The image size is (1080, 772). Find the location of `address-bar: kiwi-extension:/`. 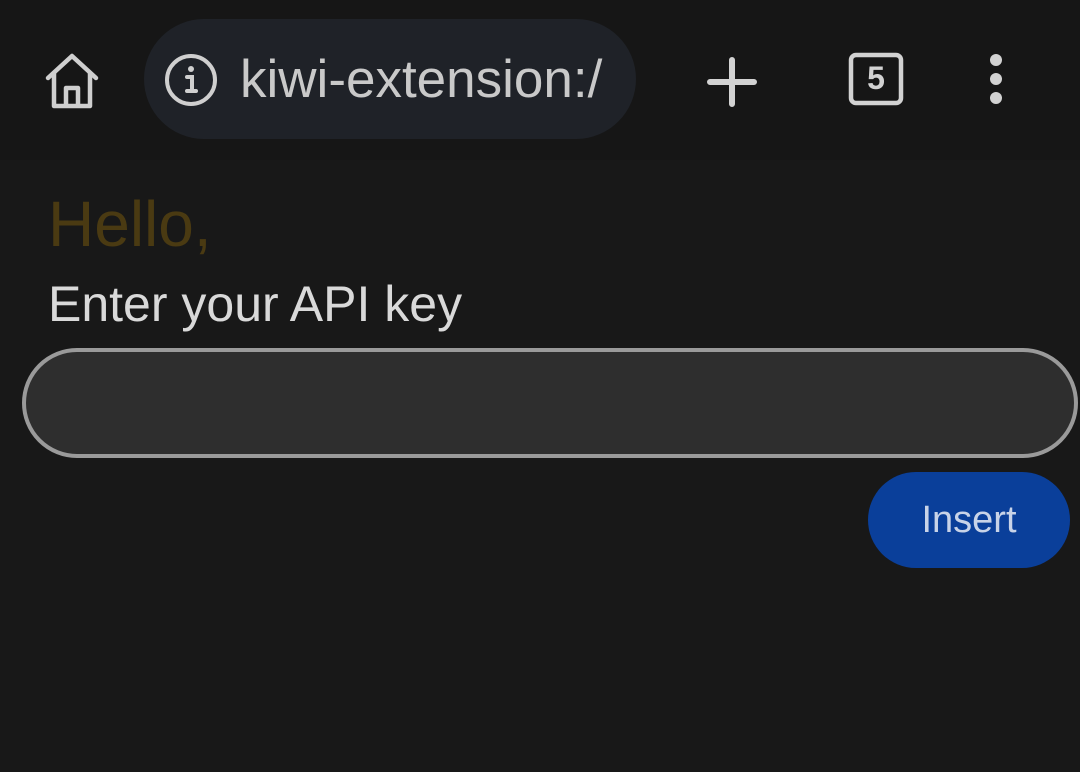

address-bar: kiwi-extension:/ is located at coordinates (390, 79).